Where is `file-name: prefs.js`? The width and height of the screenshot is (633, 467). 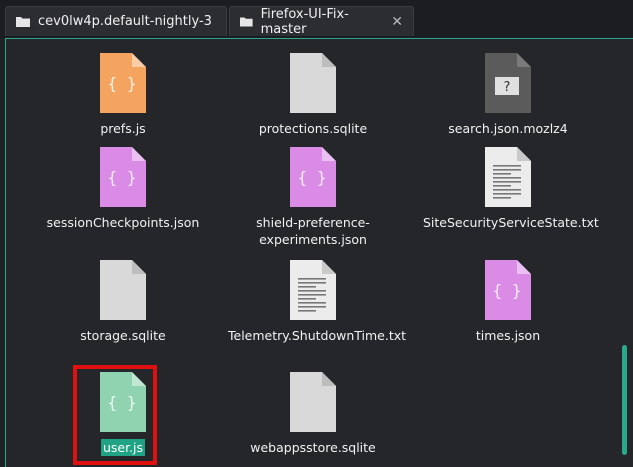 file-name: prefs.js is located at coordinates (123, 128).